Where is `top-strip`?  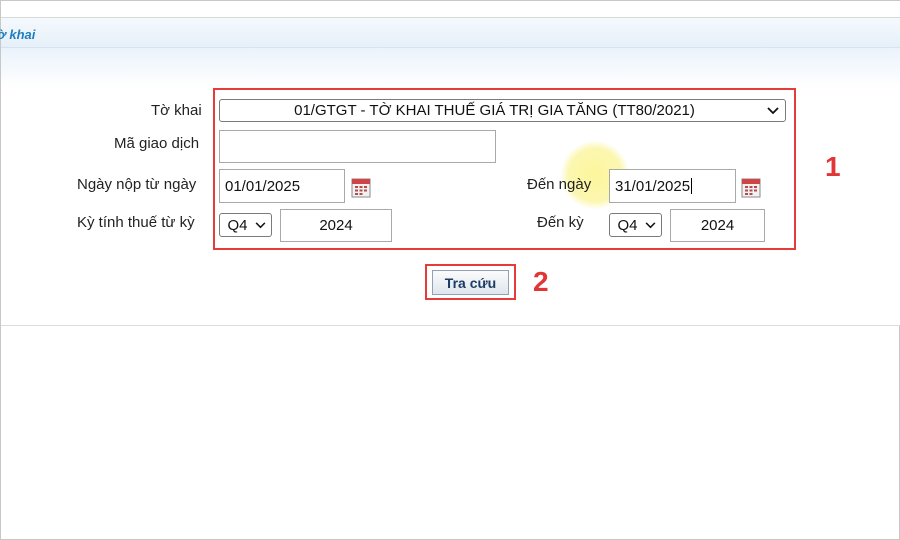
top-strip is located at coordinates (450, 9).